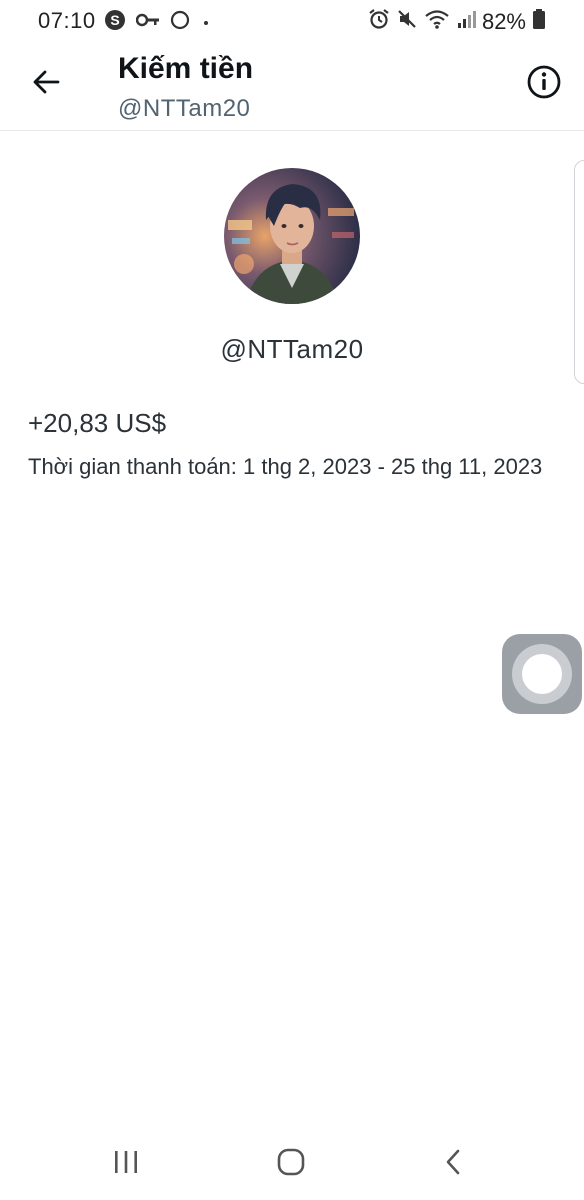  I want to click on signal-icon, so click(466, 21).